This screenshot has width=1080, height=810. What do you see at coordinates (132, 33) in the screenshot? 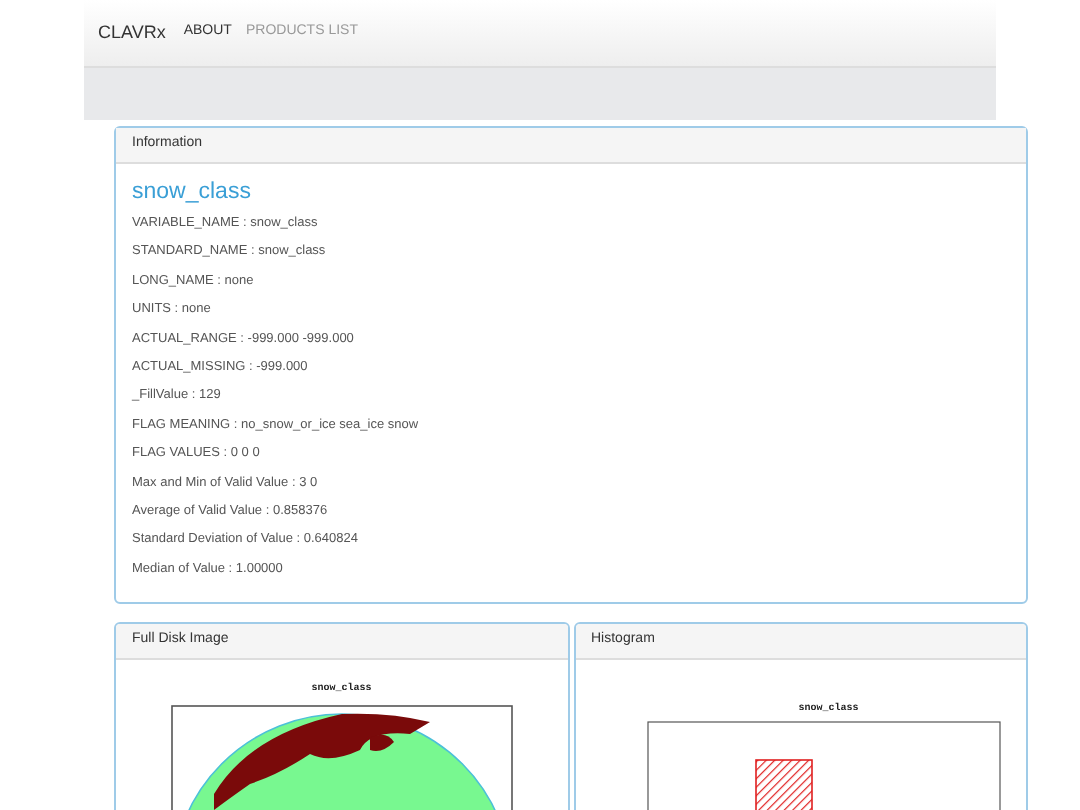
I see `brand-logo: CLAVRx` at bounding box center [132, 33].